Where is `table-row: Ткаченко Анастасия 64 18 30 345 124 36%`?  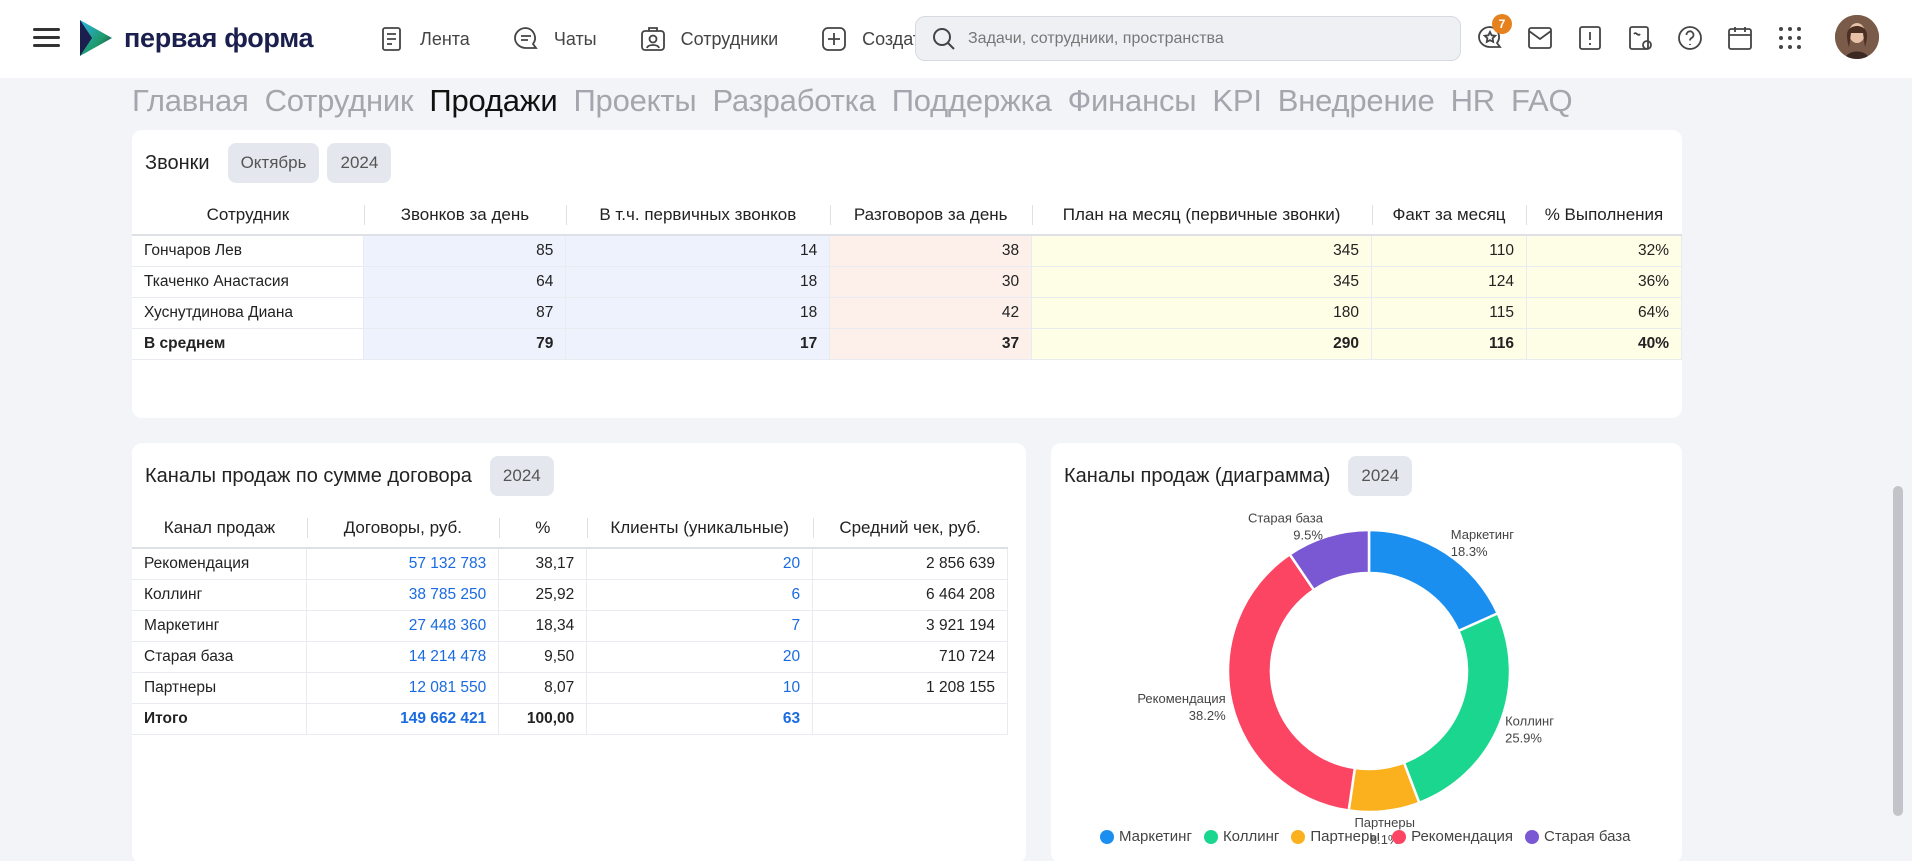
table-row: Ткаченко Анастасия 64 18 30 345 124 36% is located at coordinates (907, 282).